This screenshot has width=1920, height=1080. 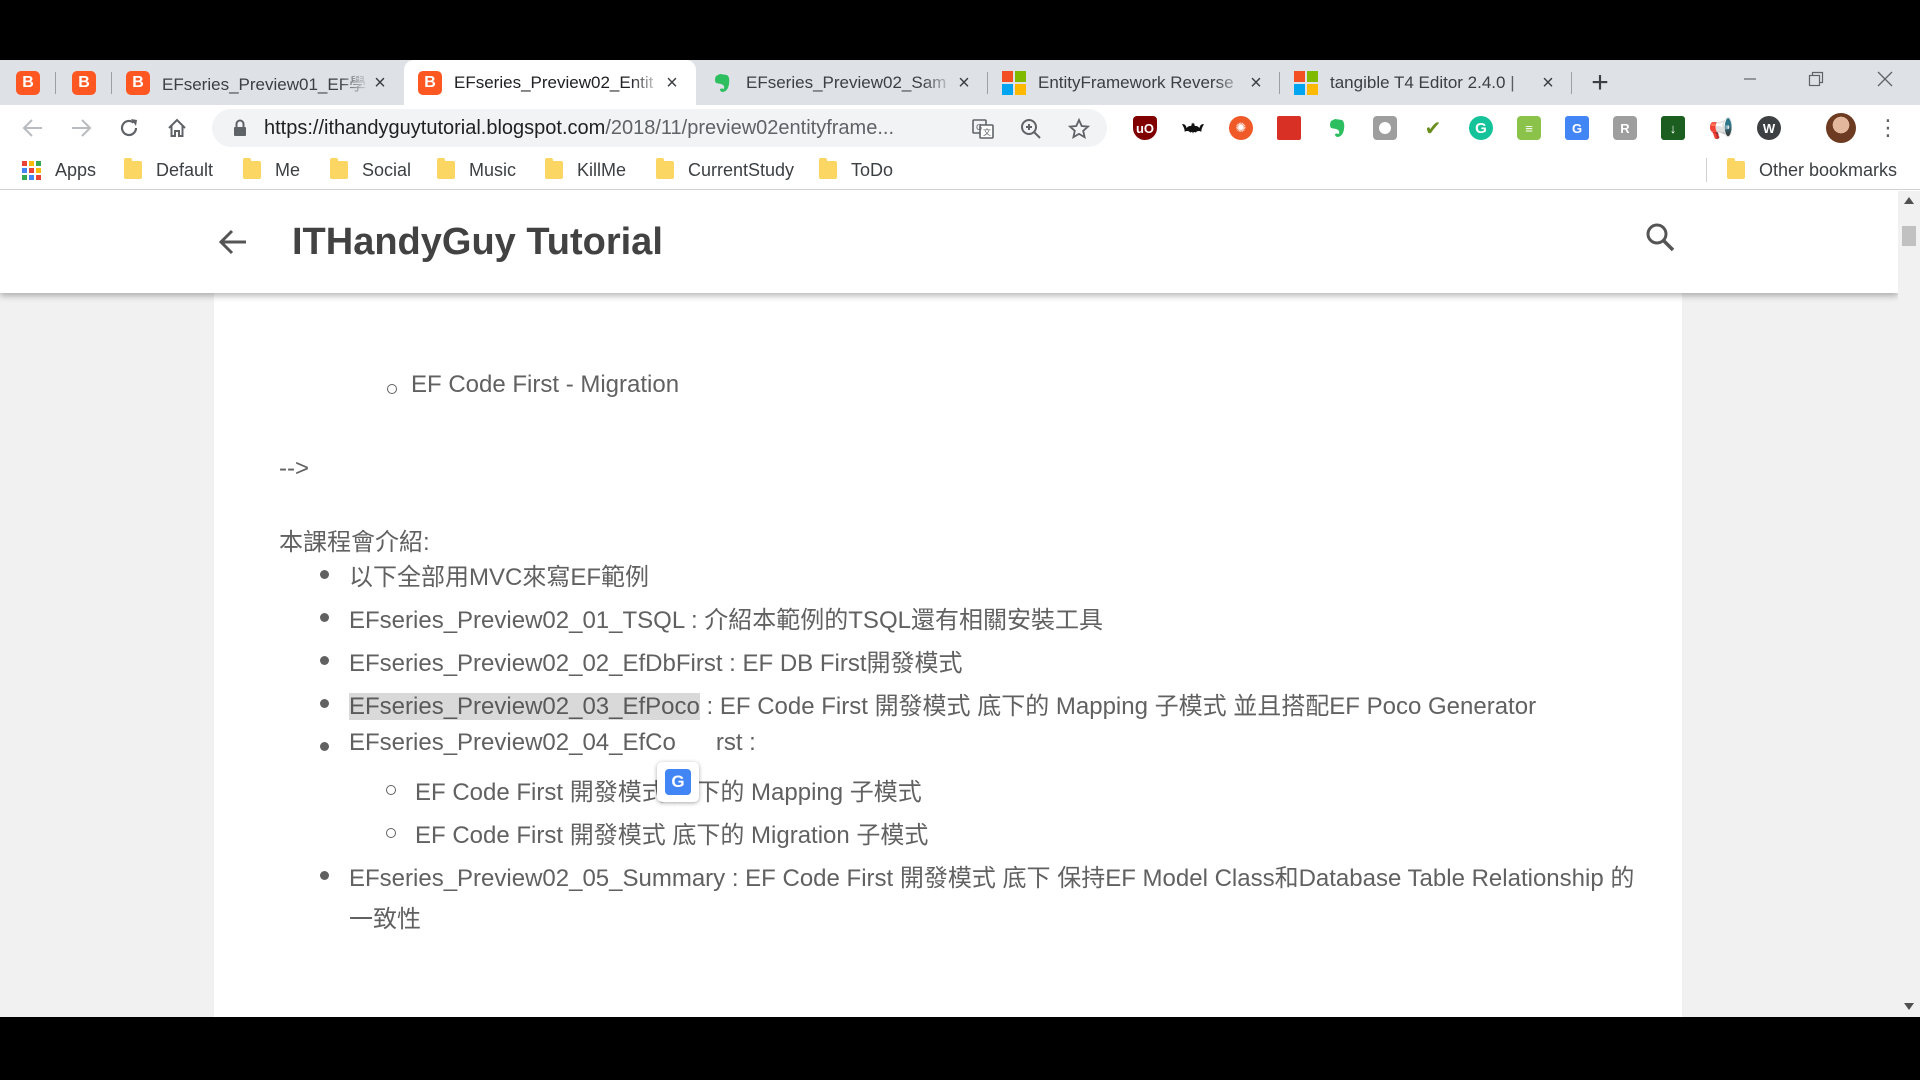 What do you see at coordinates (979, 127) in the screenshot?
I see `svg-text: G` at bounding box center [979, 127].